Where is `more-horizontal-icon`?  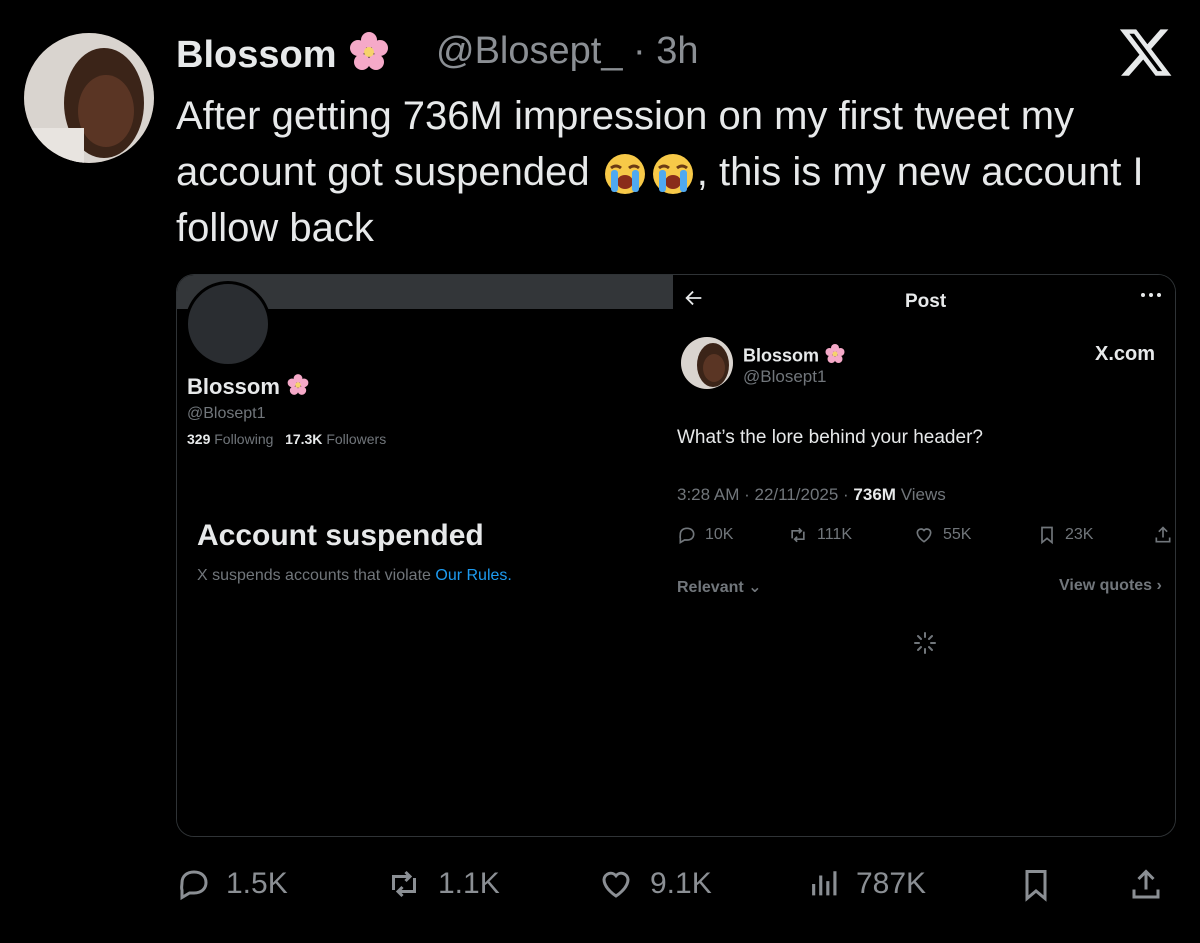 more-horizontal-icon is located at coordinates (1151, 298).